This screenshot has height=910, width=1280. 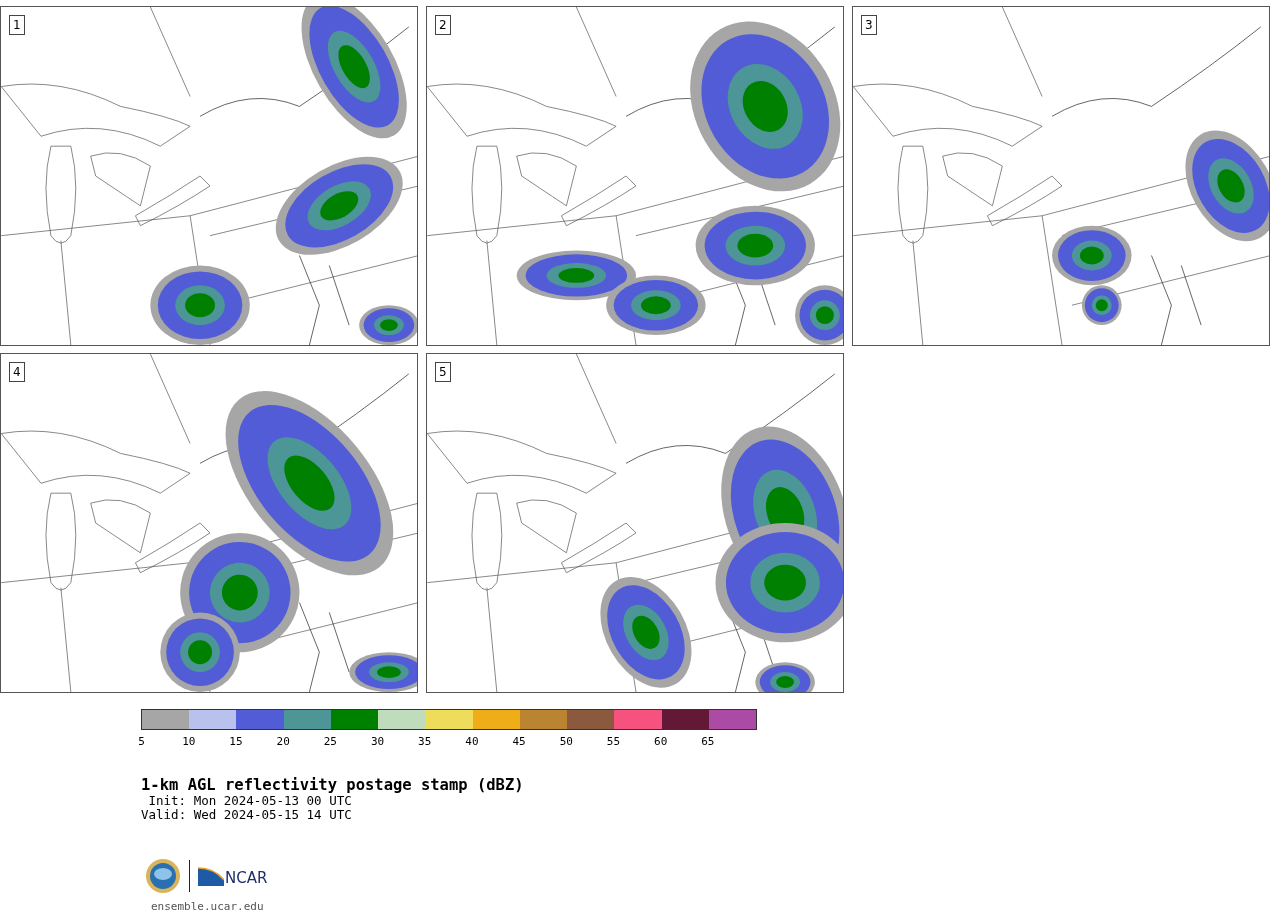 I want to click on tick-label: 10, so click(x=189, y=741).